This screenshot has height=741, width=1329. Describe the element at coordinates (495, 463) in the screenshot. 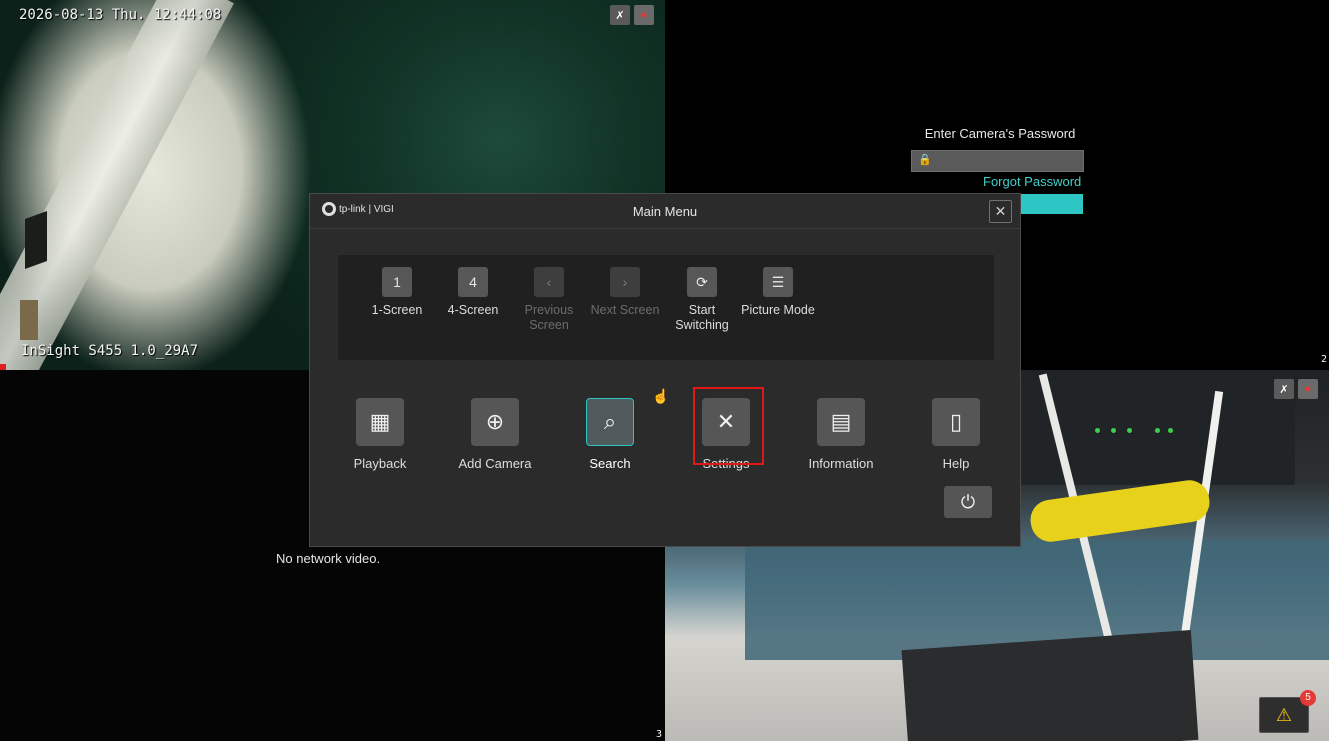

I see `menu-item-label: Add Camera` at that location.